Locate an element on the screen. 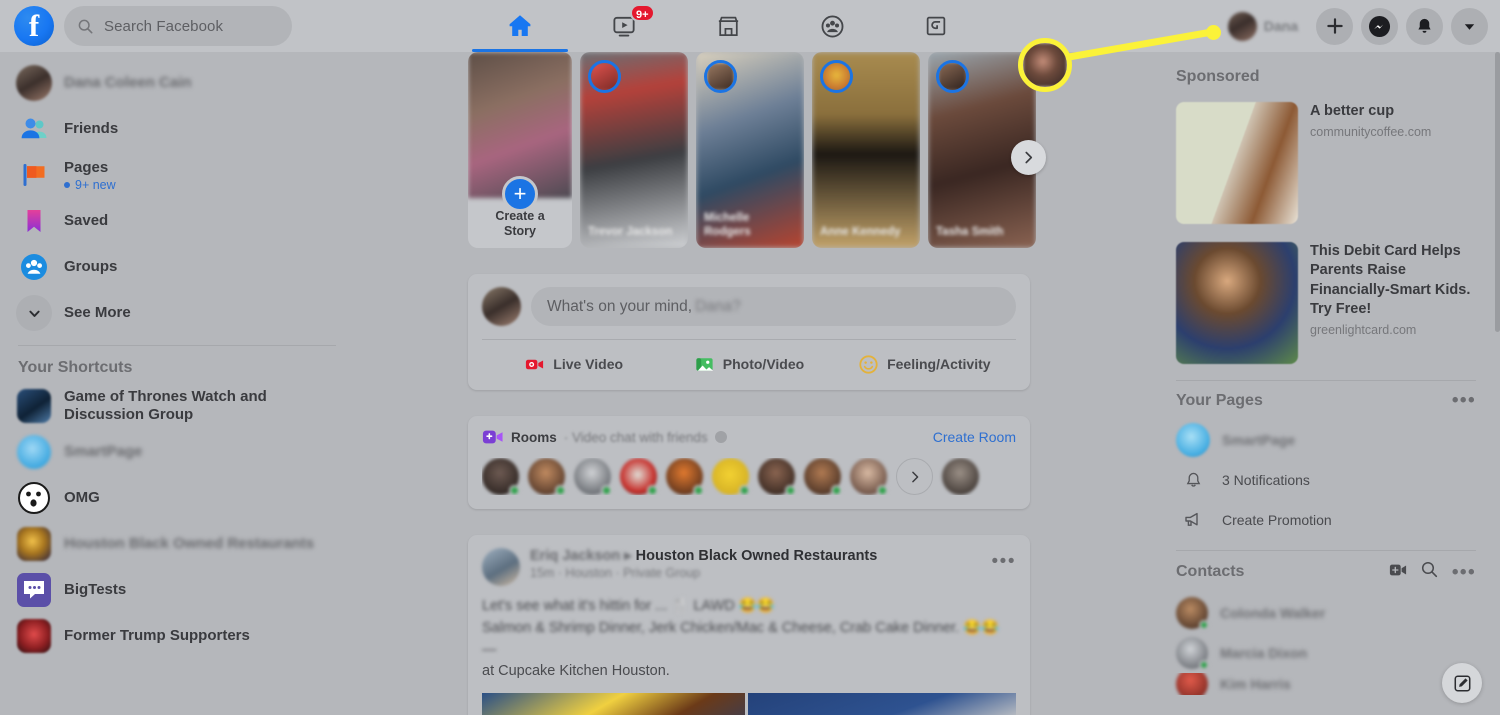  shortcut-icon-wrap is located at coordinates (34, 590).